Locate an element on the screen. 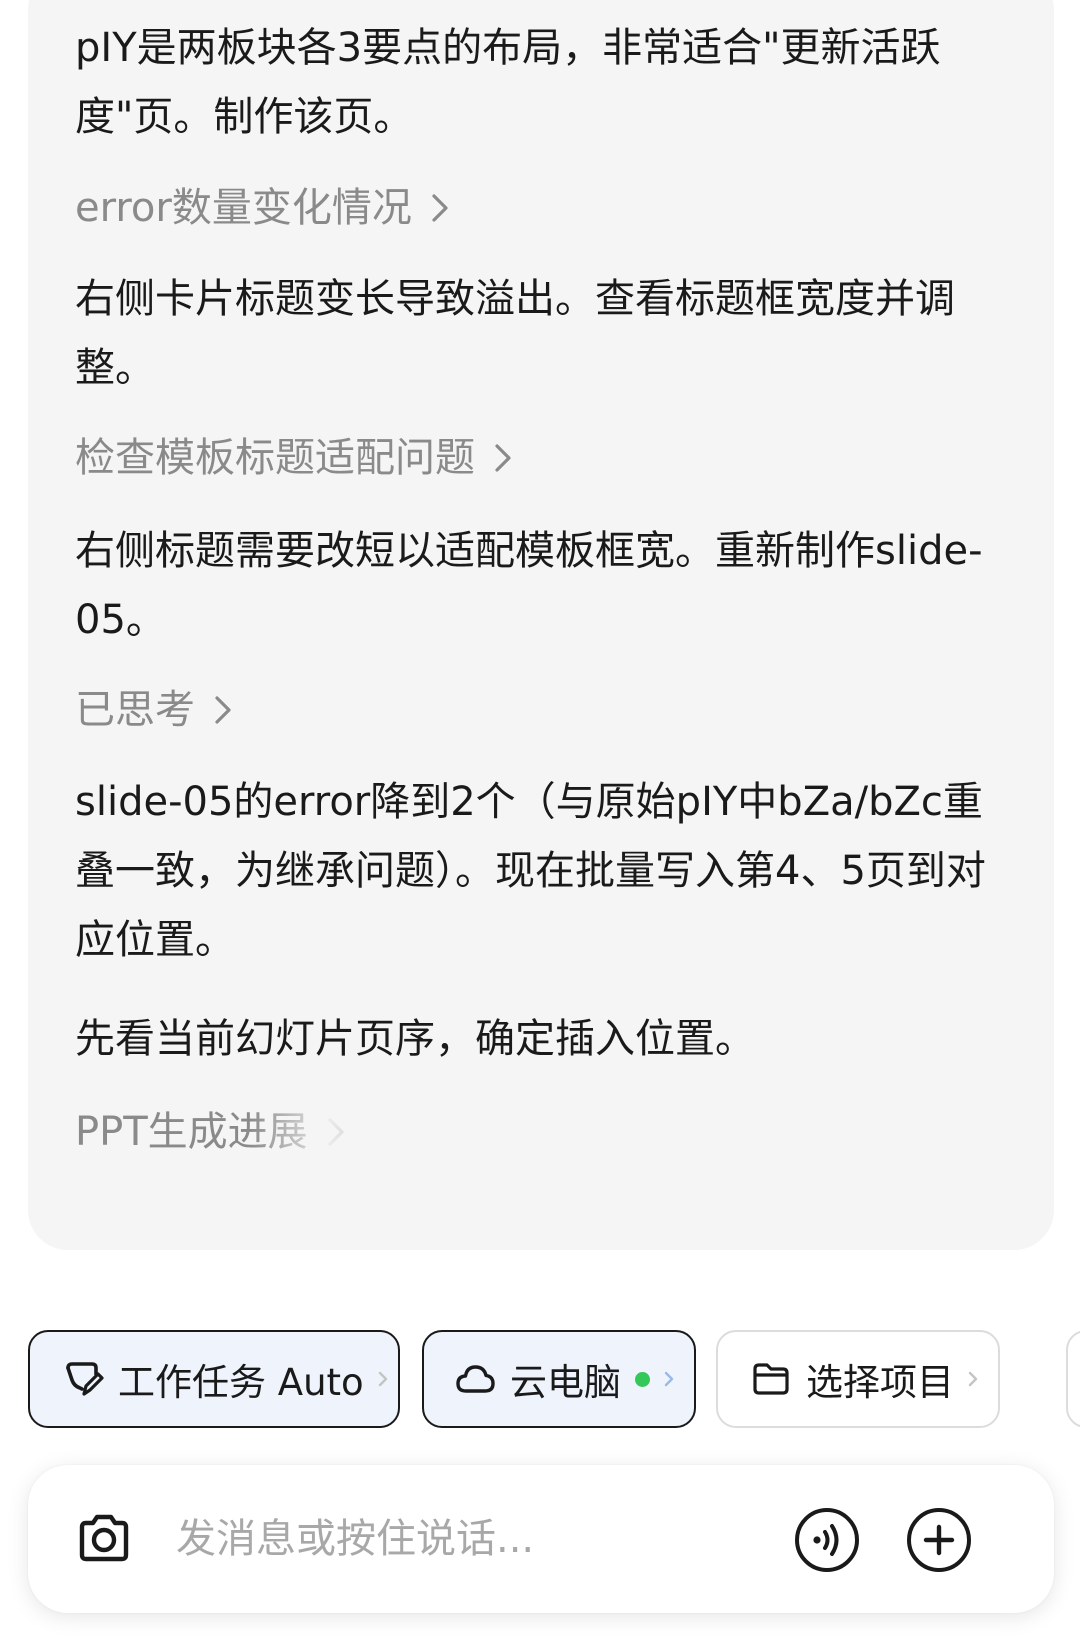 This screenshot has height=1638, width=1080. select-project-chip: 选择项目 is located at coordinates (858, 1379).